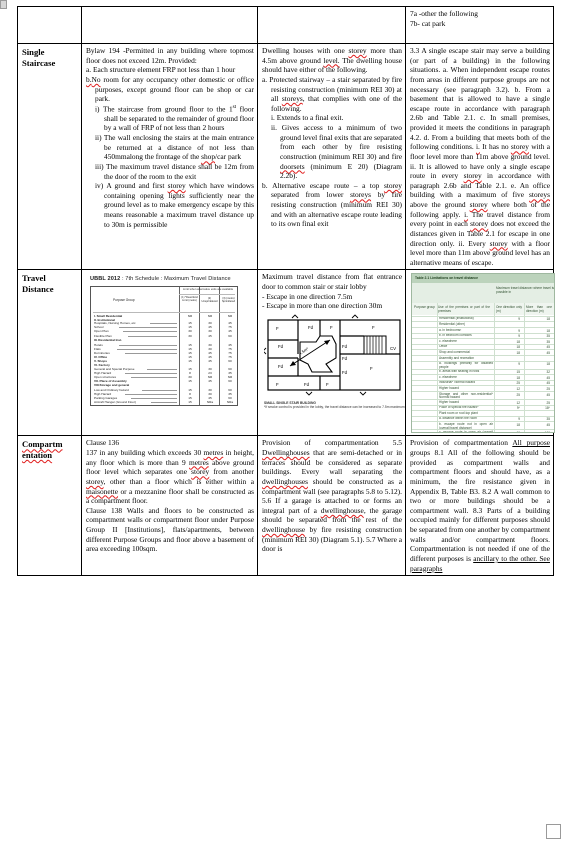  What do you see at coordinates (285, 25) in the screenshot?
I see `table-row: 7a -other the following 7b- cat park` at bounding box center [285, 25].